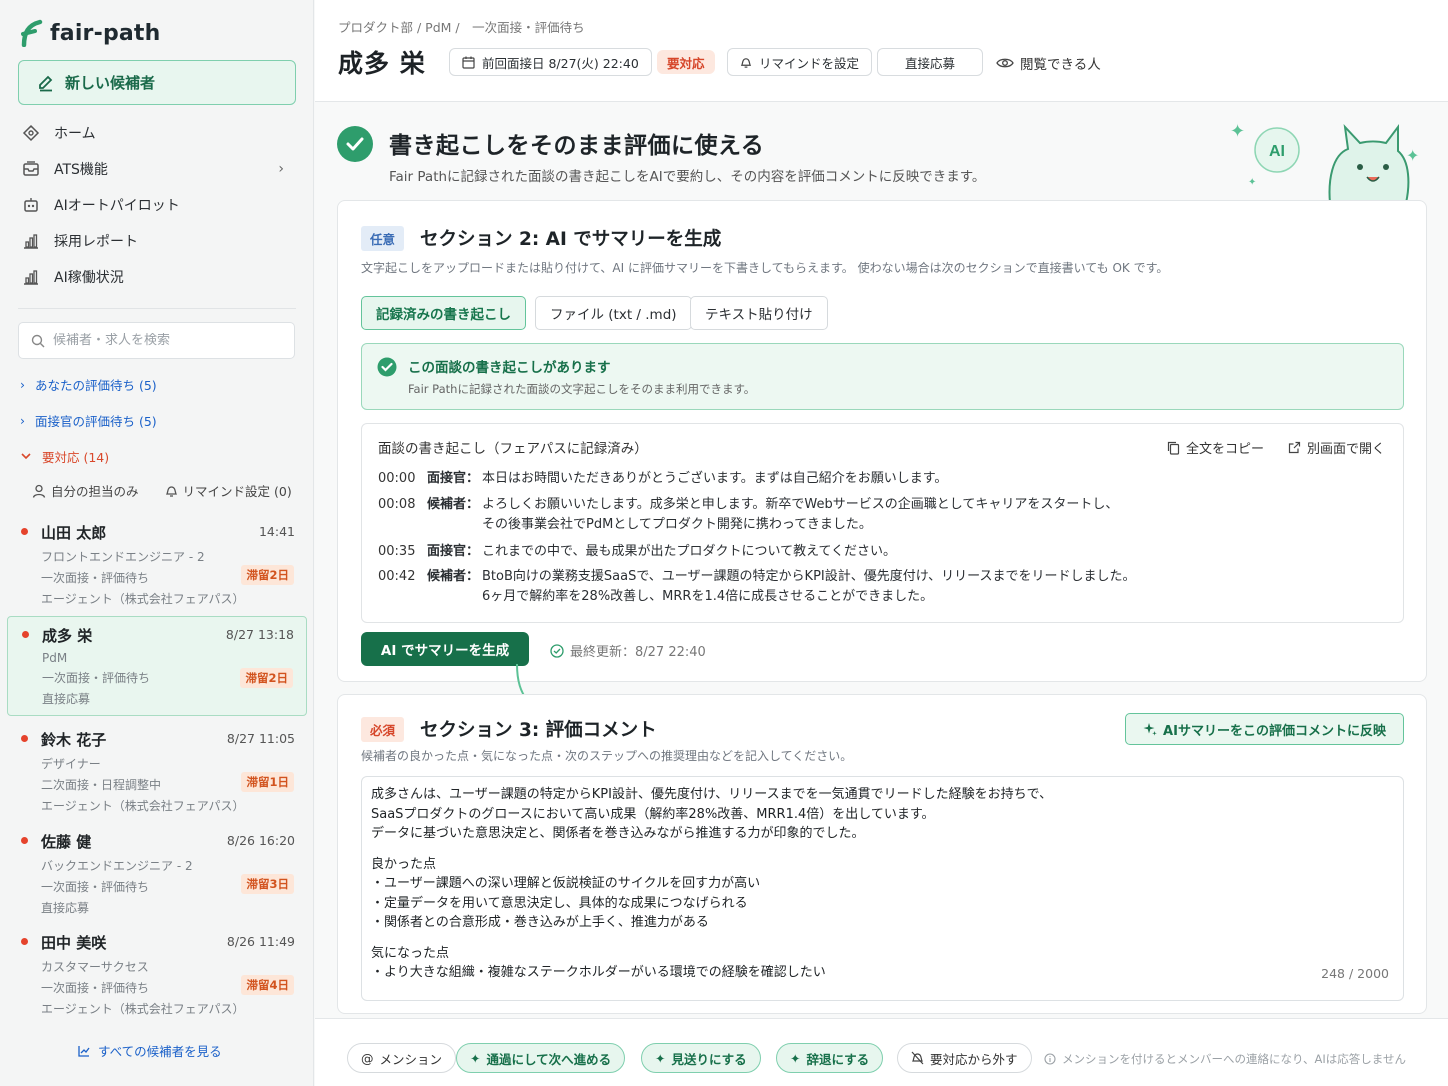 This screenshot has width=1448, height=1086. What do you see at coordinates (162, 490) in the screenshot?
I see `candidate-filters: 自分の担当のみ リマインド設定 (0)` at bounding box center [162, 490].